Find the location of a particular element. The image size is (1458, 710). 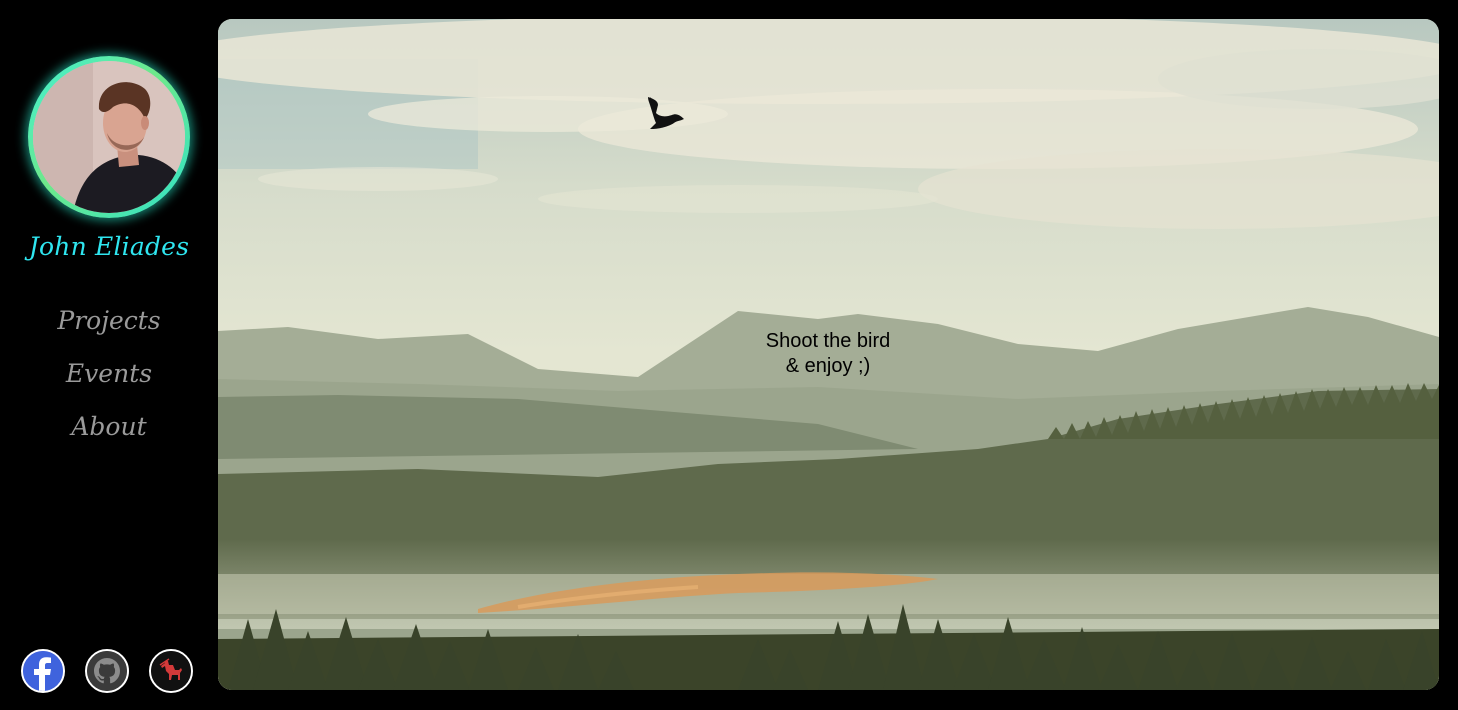

bird-target is located at coordinates (666, 114).